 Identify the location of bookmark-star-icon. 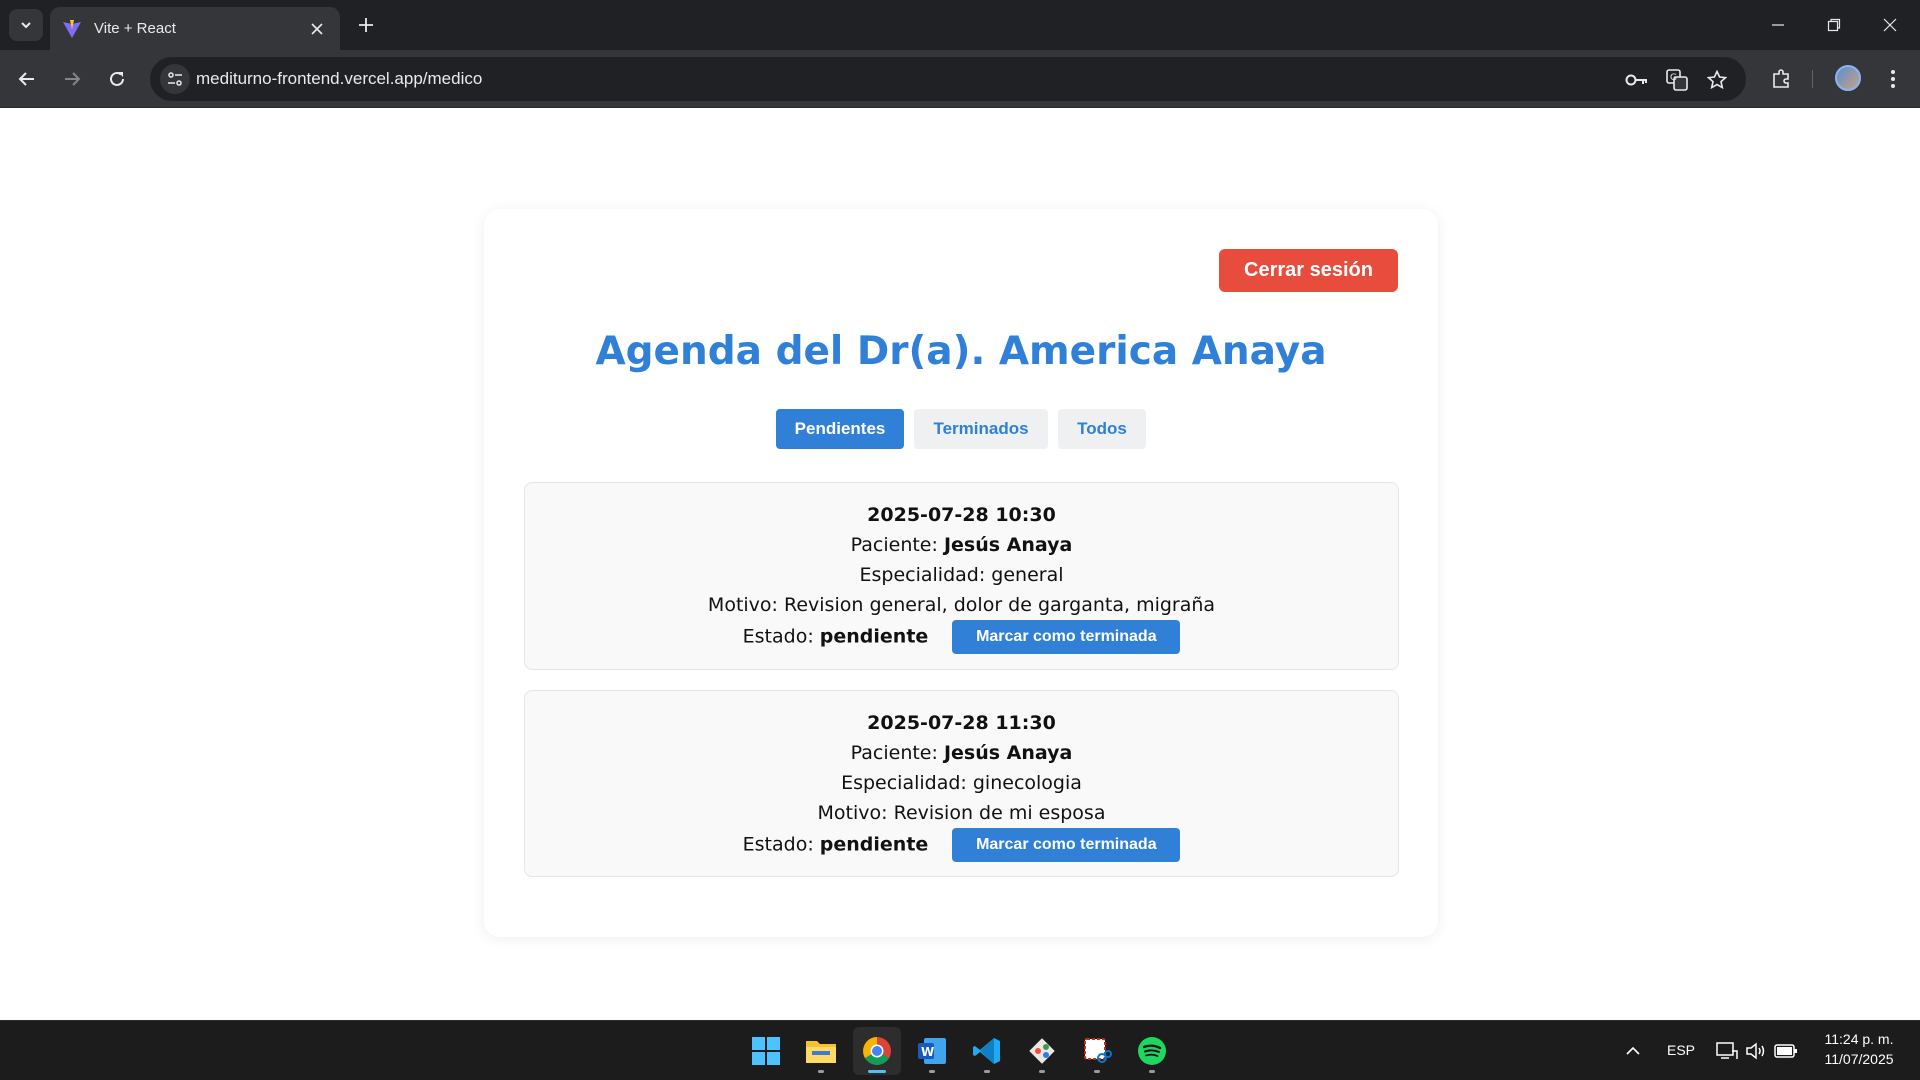
(1717, 80).